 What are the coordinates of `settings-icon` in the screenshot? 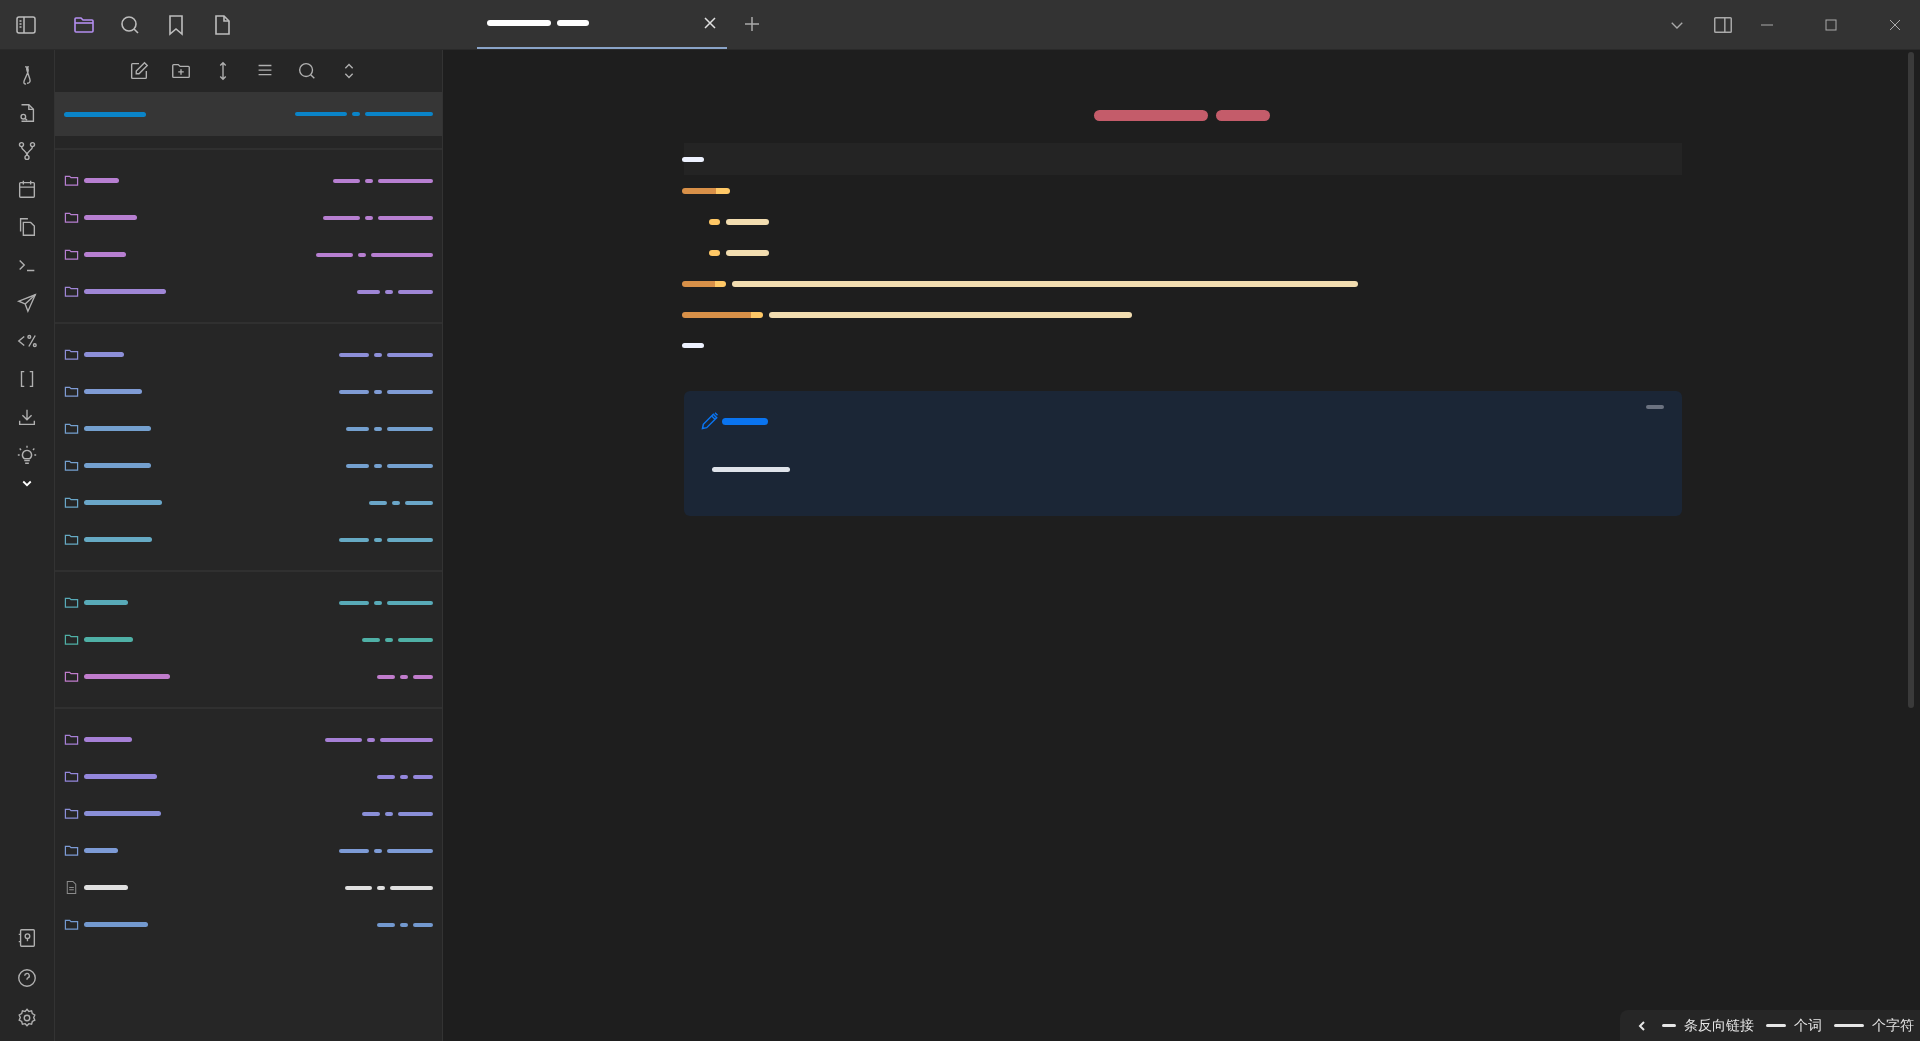 It's located at (27, 1018).